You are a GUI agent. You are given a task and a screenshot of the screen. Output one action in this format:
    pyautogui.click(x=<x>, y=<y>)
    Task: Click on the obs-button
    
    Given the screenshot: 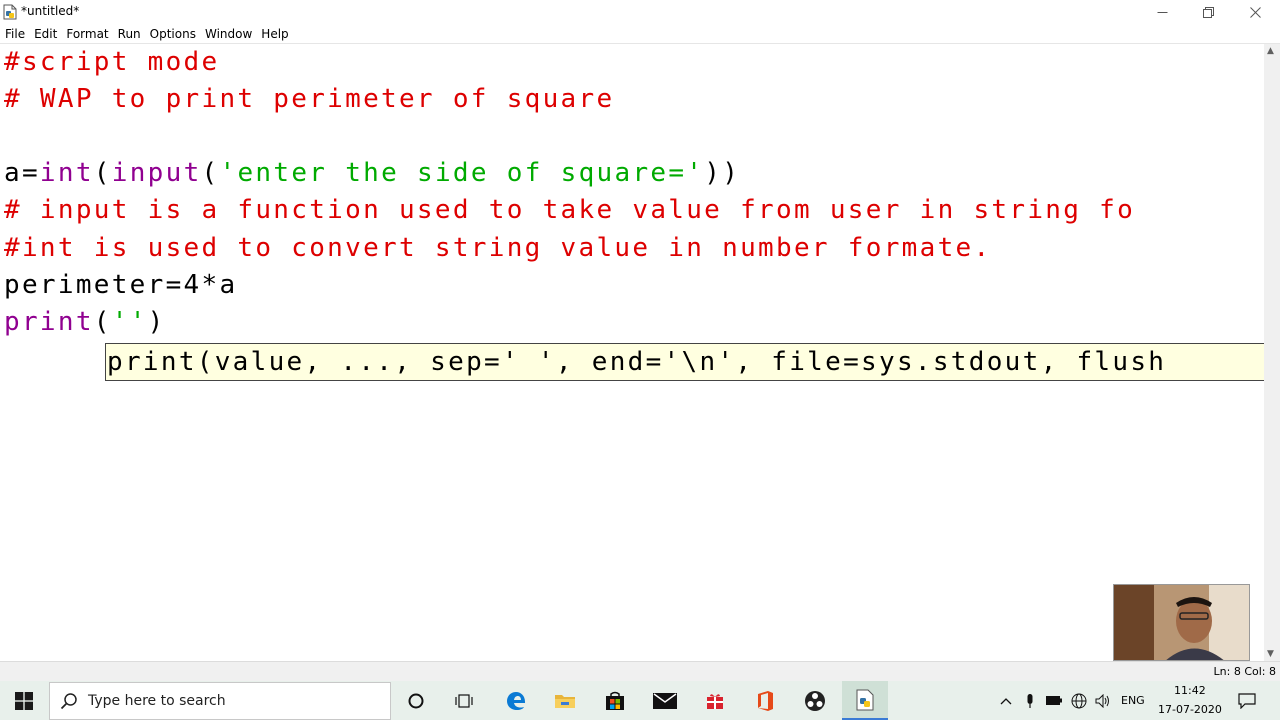 What is the action you would take?
    pyautogui.click(x=815, y=700)
    